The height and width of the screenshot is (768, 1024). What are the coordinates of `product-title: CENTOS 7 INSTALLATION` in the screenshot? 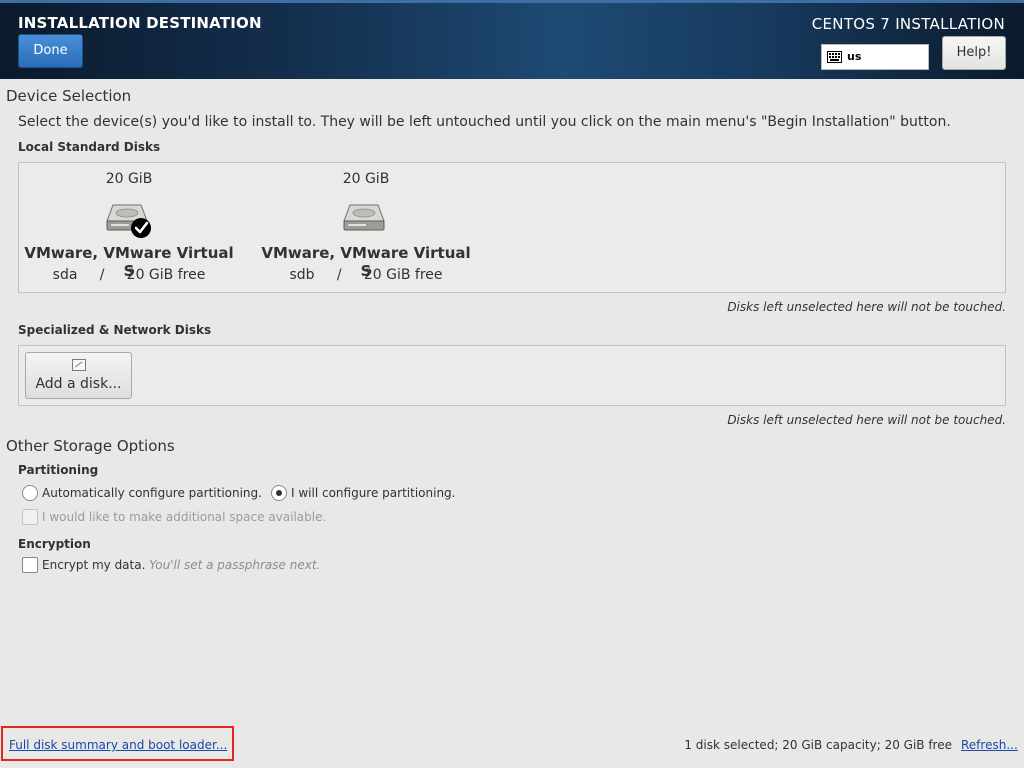 It's located at (908, 24).